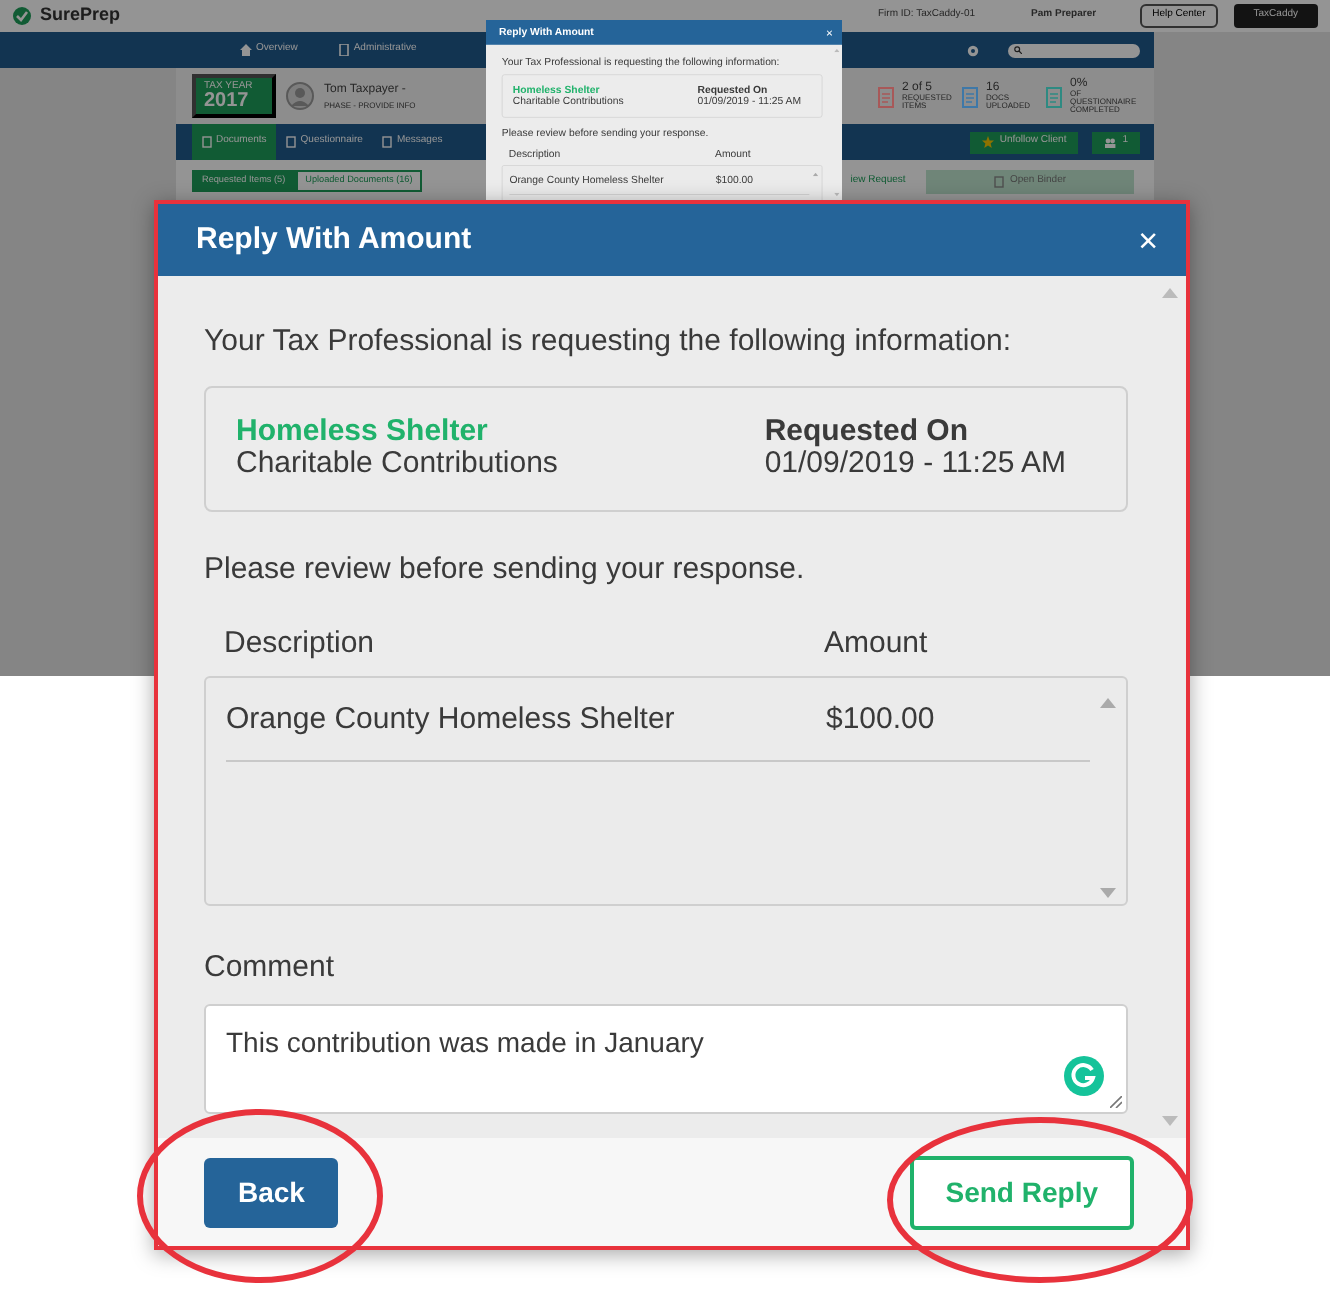 The height and width of the screenshot is (1314, 1330). I want to click on tax-year-value: 2017, so click(227, 102).